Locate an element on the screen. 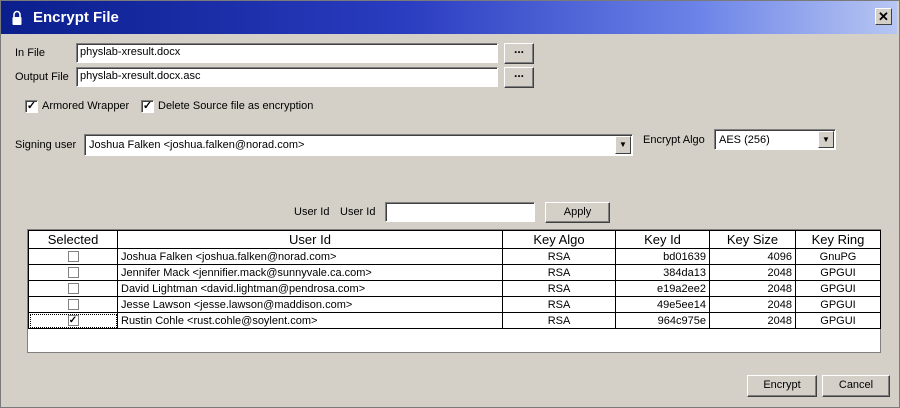 The height and width of the screenshot is (408, 900). output-file-label: Output File is located at coordinates (42, 77).